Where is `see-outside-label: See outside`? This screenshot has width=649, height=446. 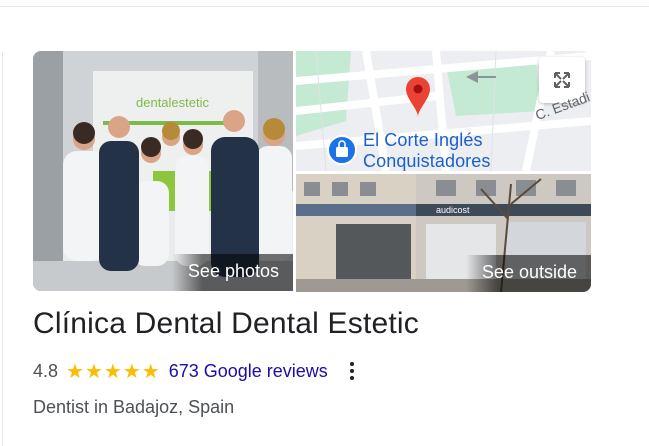
see-outside-label: See outside is located at coordinates (528, 273).